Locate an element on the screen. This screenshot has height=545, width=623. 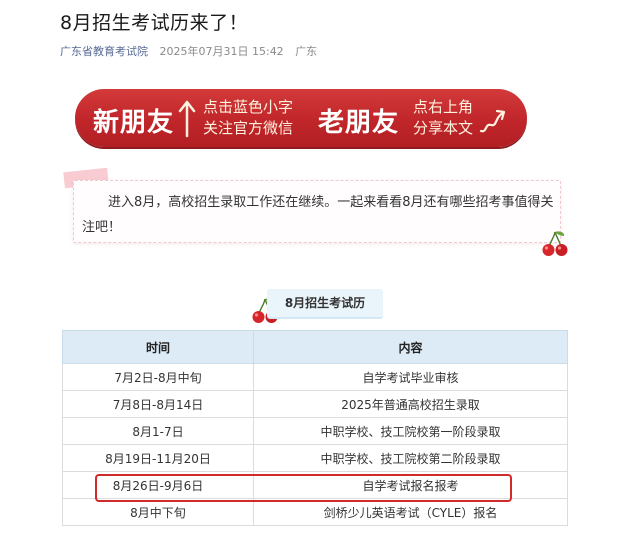
article-title: 8月招生考试历来了！ is located at coordinates (154, 23).